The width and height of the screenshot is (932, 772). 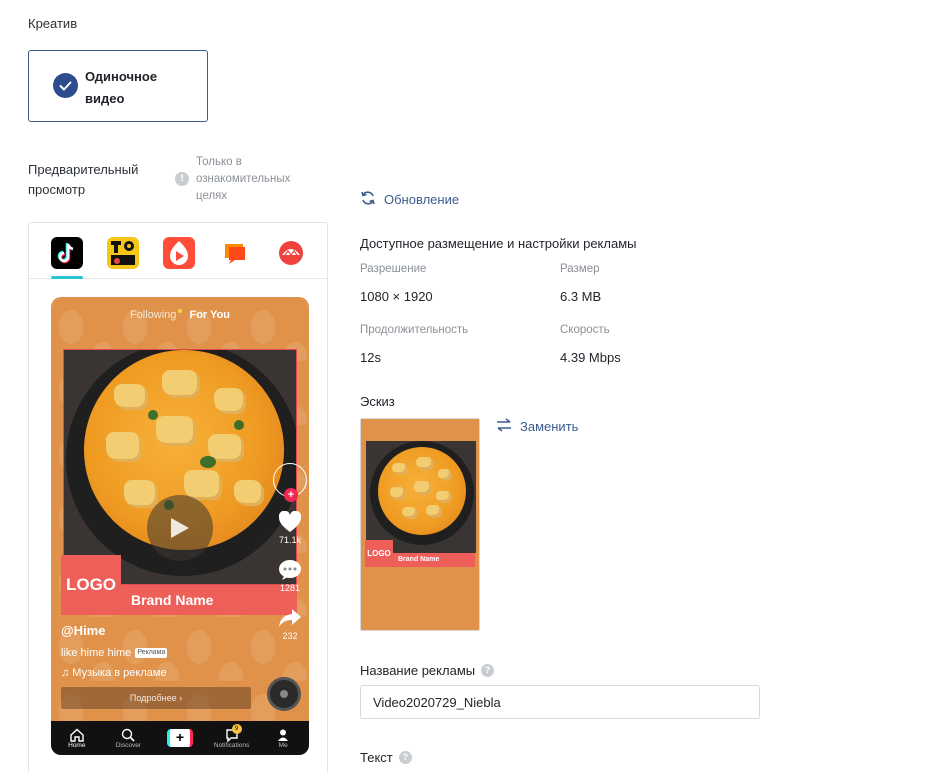 What do you see at coordinates (498, 243) in the screenshot?
I see `placement-title: Доступное размещение и настройки рекламы` at bounding box center [498, 243].